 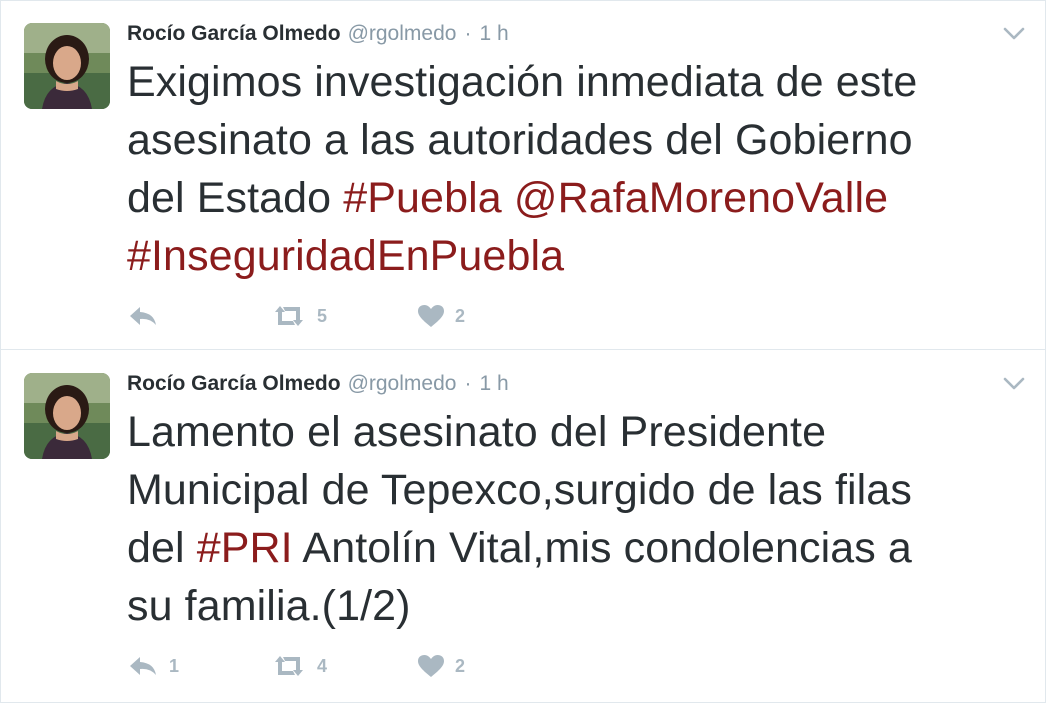 What do you see at coordinates (522, 82) in the screenshot?
I see `tweet-text-segment: Exigimos investigación inmediata de este` at bounding box center [522, 82].